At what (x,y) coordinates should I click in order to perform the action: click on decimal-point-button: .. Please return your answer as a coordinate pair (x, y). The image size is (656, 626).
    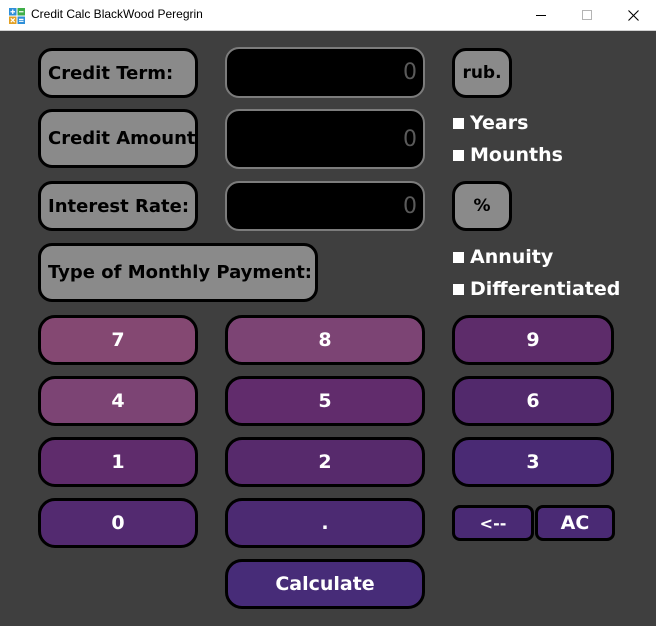
    Looking at the image, I should click on (325, 523).